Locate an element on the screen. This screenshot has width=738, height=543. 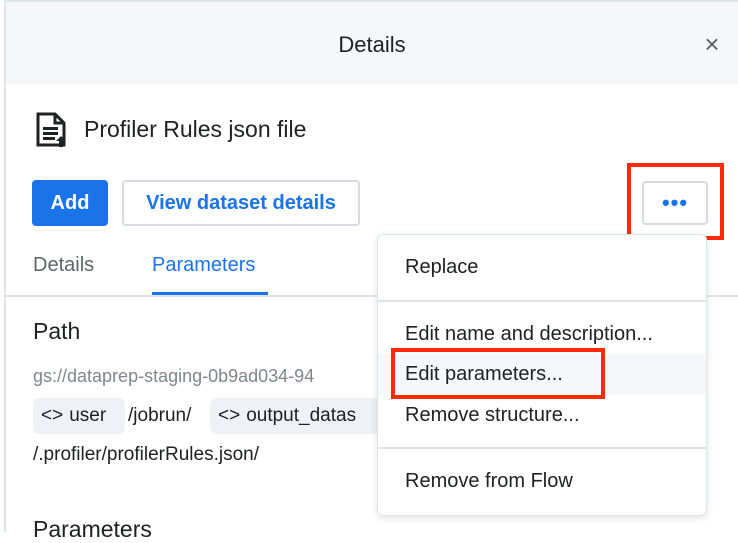
parameter-chip-user: <> user is located at coordinates (79, 416).